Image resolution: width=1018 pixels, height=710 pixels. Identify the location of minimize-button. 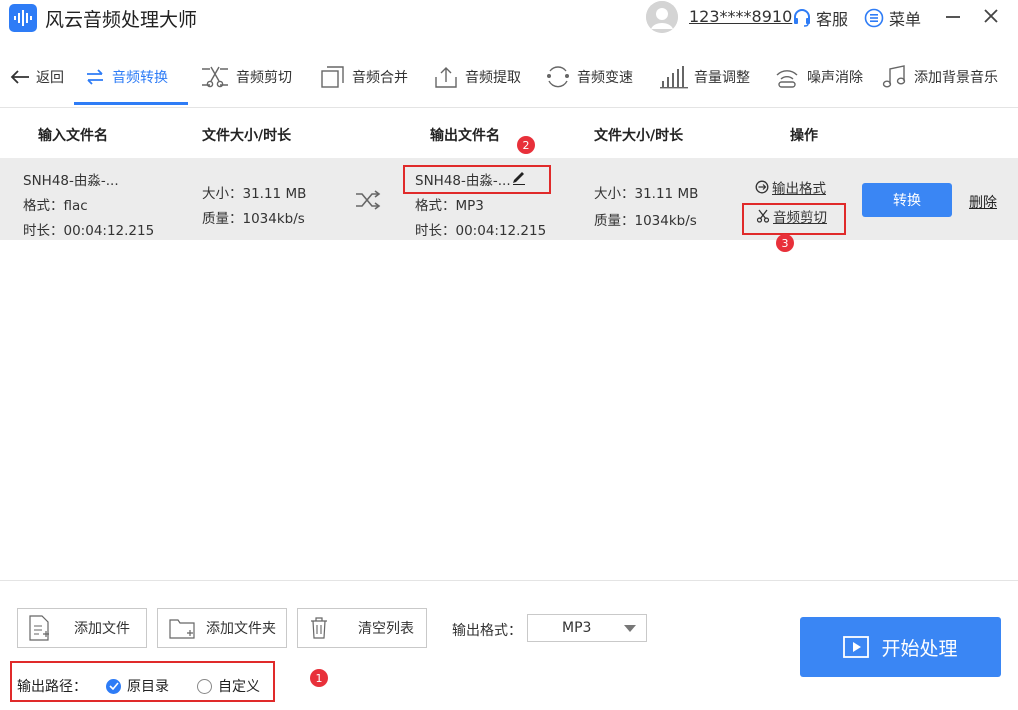
(953, 17).